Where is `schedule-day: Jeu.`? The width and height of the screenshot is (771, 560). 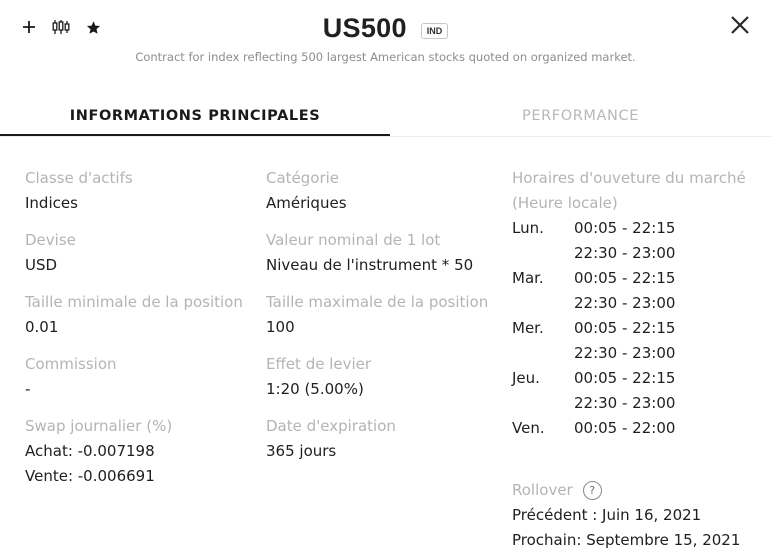 schedule-day: Jeu. is located at coordinates (526, 378).